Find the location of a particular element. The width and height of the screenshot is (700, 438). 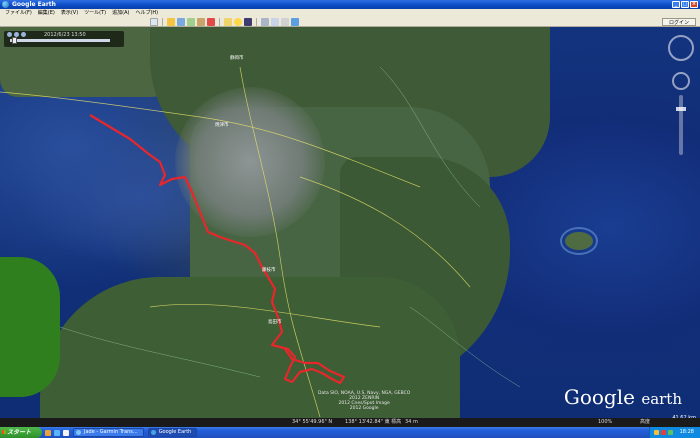

toolbar: ログイン is located at coordinates (350, 22).